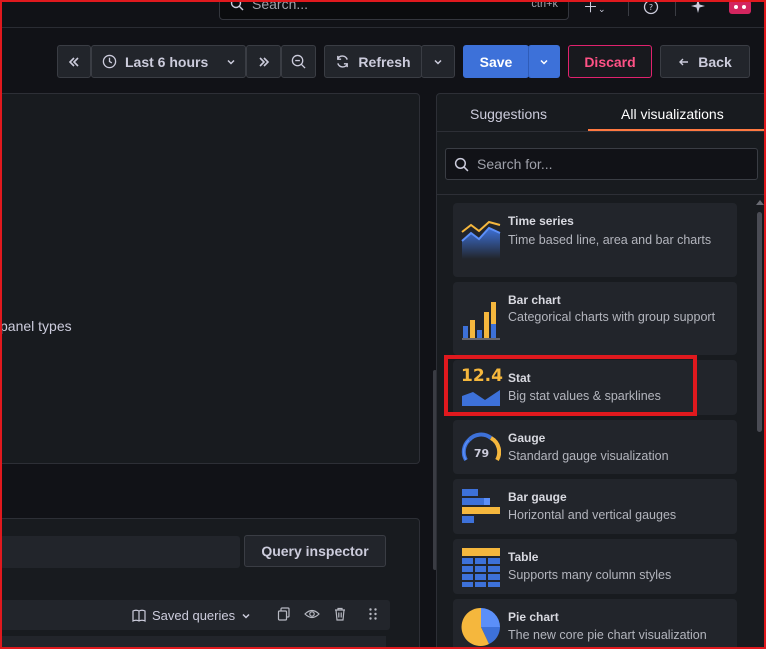 Image resolution: width=766 pixels, height=649 pixels. I want to click on viz-card-description: Horizontal and vertical gauges, so click(592, 515).